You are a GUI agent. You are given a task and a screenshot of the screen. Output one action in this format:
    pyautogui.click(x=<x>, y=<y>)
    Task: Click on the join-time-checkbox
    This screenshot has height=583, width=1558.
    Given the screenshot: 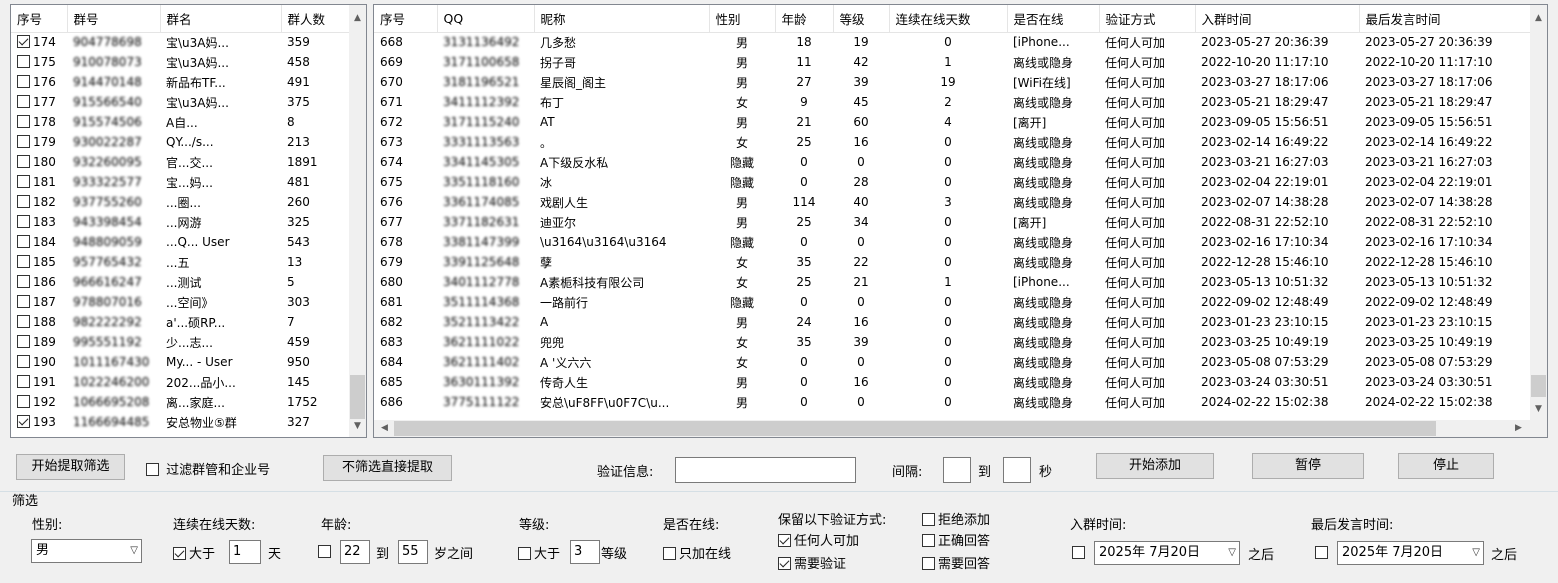 What is the action you would take?
    pyautogui.click(x=1078, y=552)
    